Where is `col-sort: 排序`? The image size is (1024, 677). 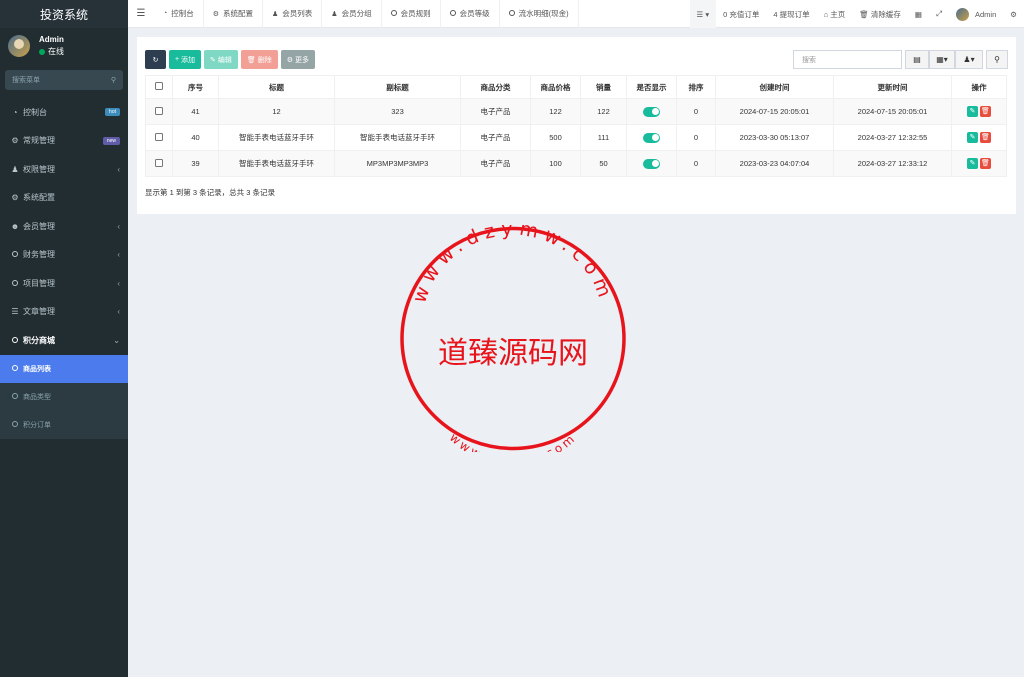
col-sort: 排序 is located at coordinates (696, 87).